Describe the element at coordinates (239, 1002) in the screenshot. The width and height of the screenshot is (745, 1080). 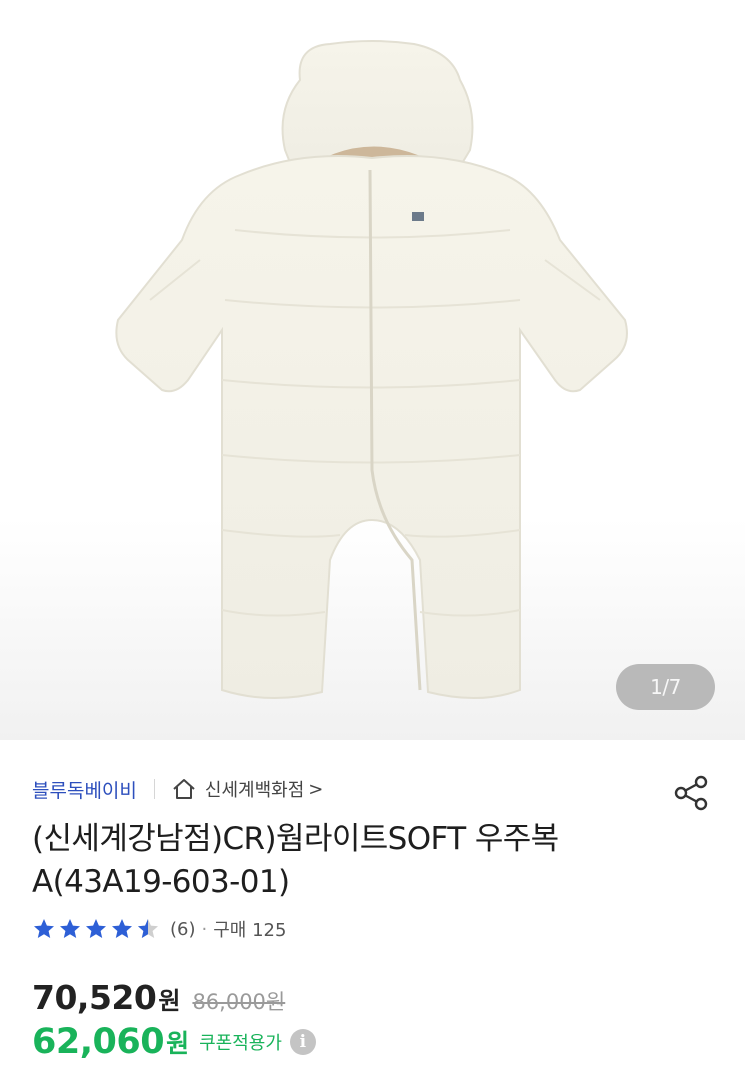
I see `original-price: 86,000원` at that location.